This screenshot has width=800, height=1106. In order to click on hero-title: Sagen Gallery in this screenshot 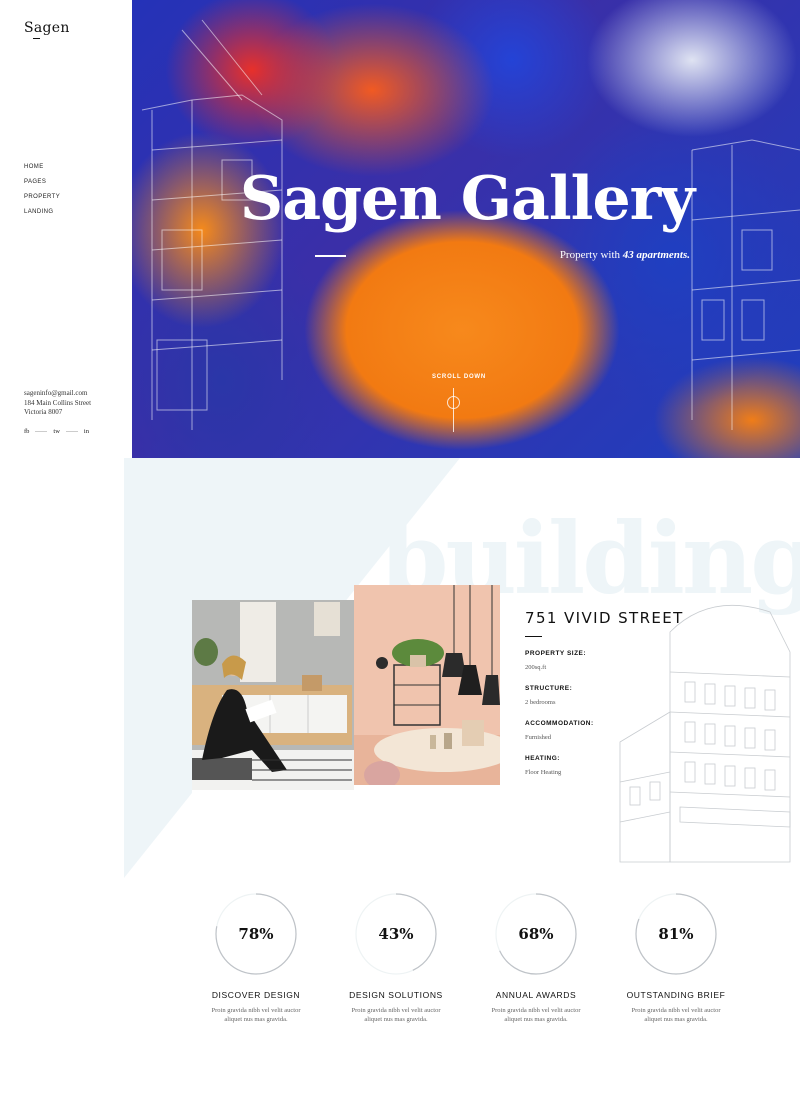, I will do `click(467, 199)`.